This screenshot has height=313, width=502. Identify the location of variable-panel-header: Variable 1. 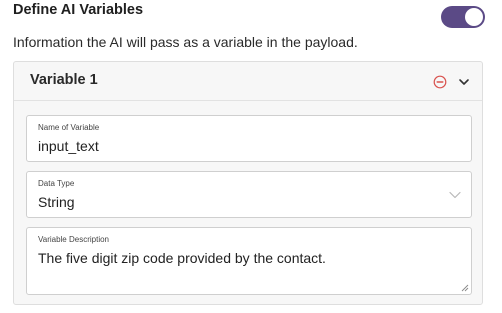
(248, 81).